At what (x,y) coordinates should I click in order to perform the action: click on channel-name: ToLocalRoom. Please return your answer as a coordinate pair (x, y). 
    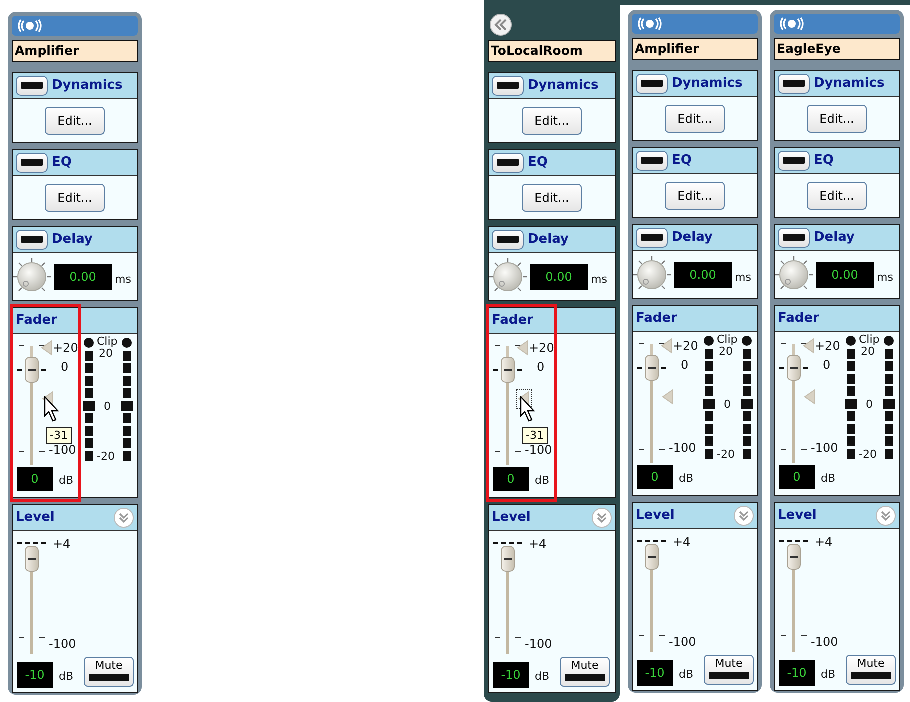
    Looking at the image, I should click on (552, 51).